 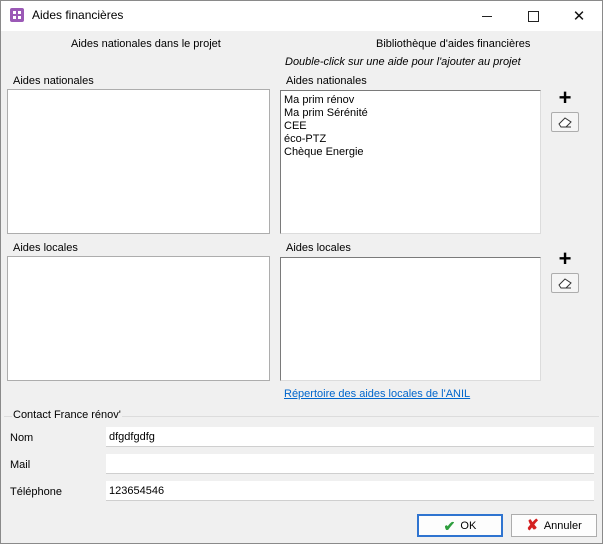 What do you see at coordinates (350, 491) in the screenshot?
I see `telephone-field` at bounding box center [350, 491].